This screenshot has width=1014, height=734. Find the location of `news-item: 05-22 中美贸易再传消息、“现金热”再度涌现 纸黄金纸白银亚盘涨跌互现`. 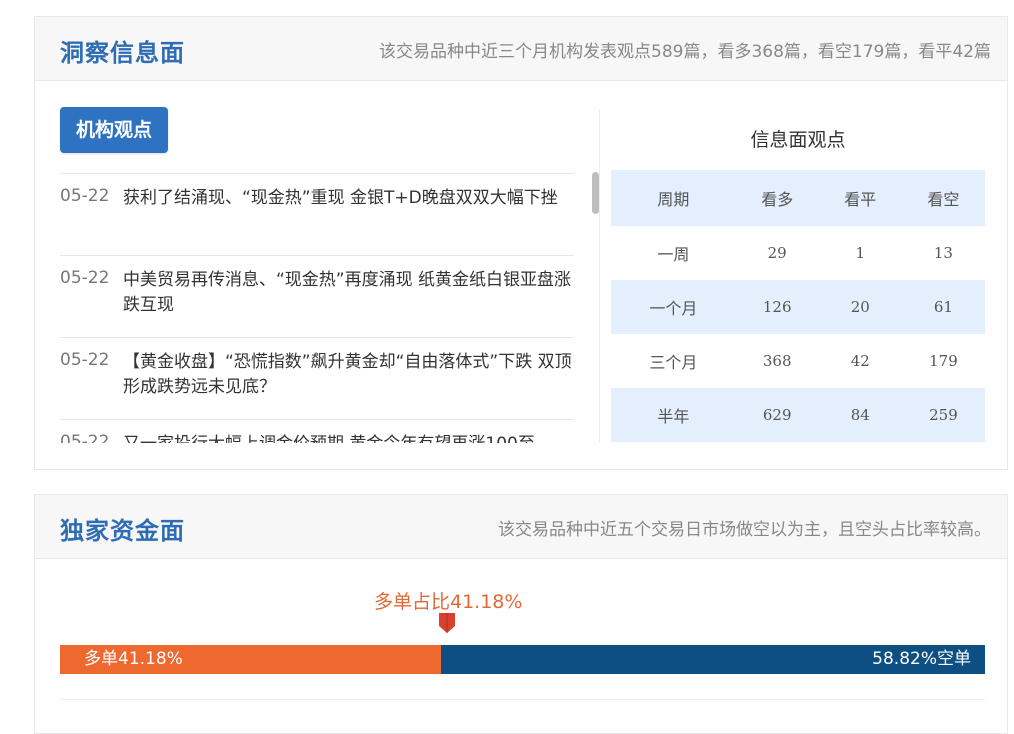

news-item: 05-22 中美贸易再传消息、“现金热”再度涌现 纸黄金纸白银亚盘涨跌互现 is located at coordinates (317, 296).